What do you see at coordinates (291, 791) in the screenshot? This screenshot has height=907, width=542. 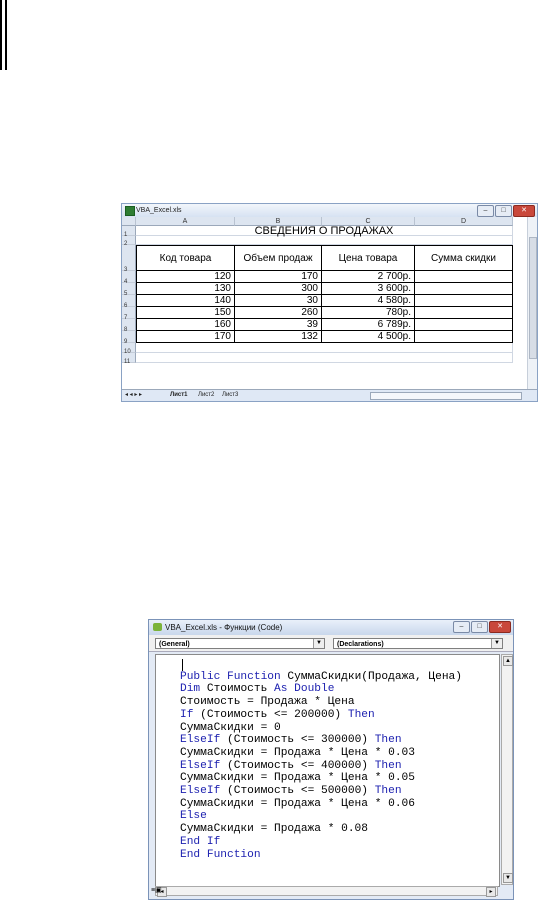 I see `code-line: ElseIf (Стоимость <= 500000) Then` at bounding box center [291, 791].